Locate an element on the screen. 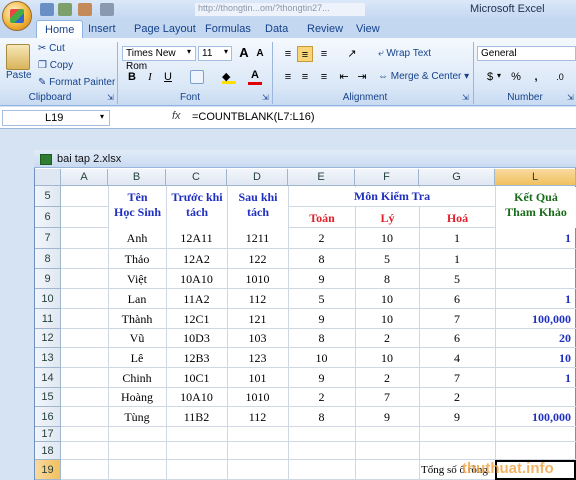  formula-input: =COUNTBLANK(L7:L16) is located at coordinates (253, 117).